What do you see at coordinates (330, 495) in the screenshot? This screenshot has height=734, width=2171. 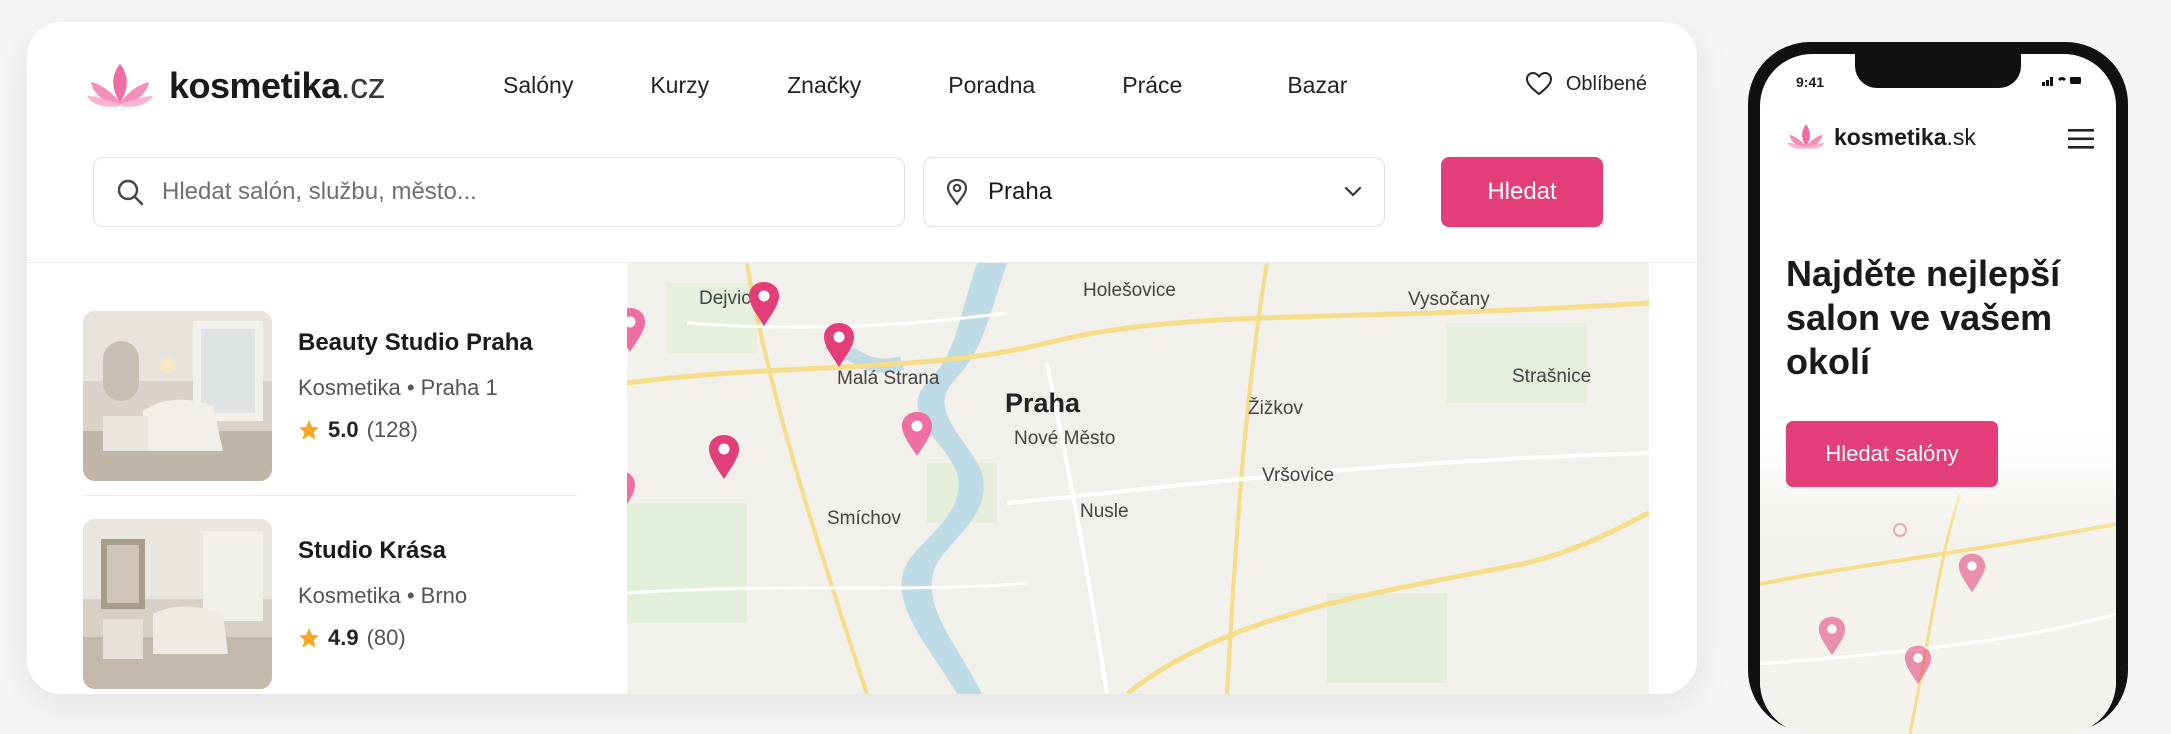 I see `list-divider` at bounding box center [330, 495].